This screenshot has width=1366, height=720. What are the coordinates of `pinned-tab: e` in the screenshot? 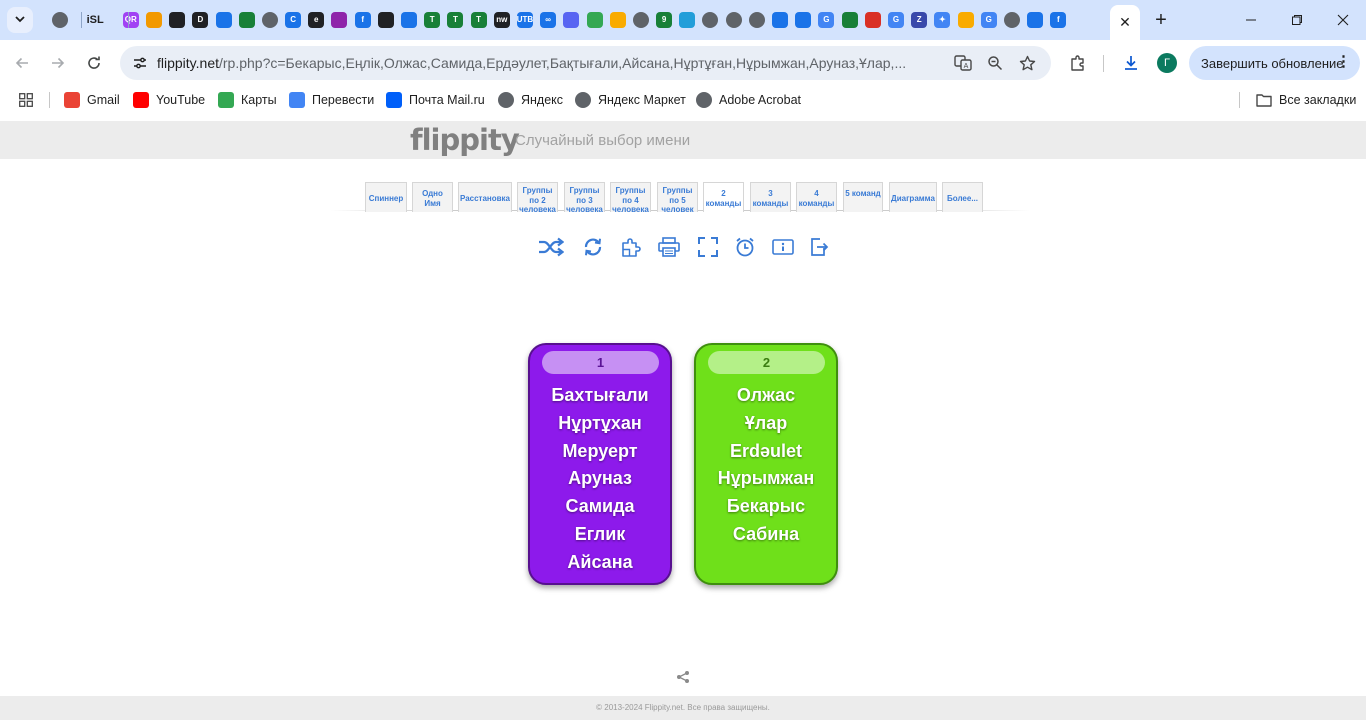 It's located at (316, 20).